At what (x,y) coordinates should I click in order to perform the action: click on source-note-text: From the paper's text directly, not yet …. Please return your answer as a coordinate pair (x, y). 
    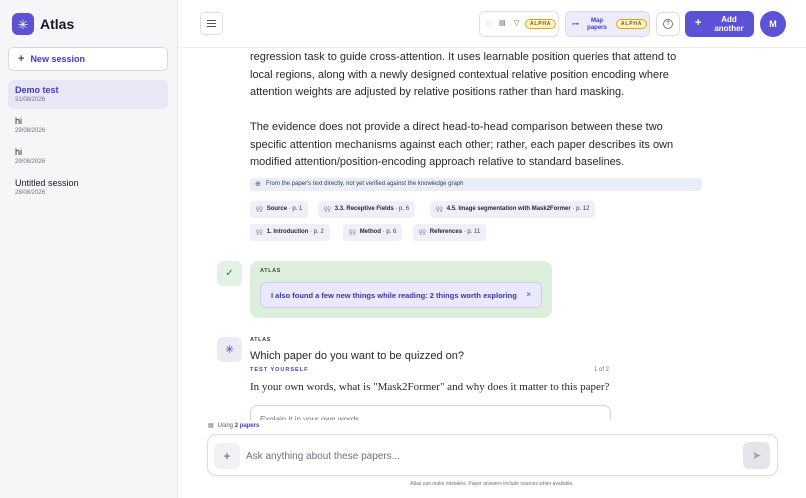
    Looking at the image, I should click on (365, 184).